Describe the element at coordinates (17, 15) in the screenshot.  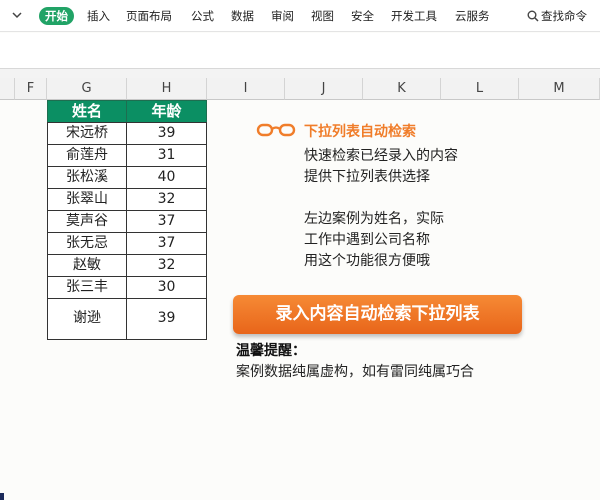
I see `chevron-down-icon` at that location.